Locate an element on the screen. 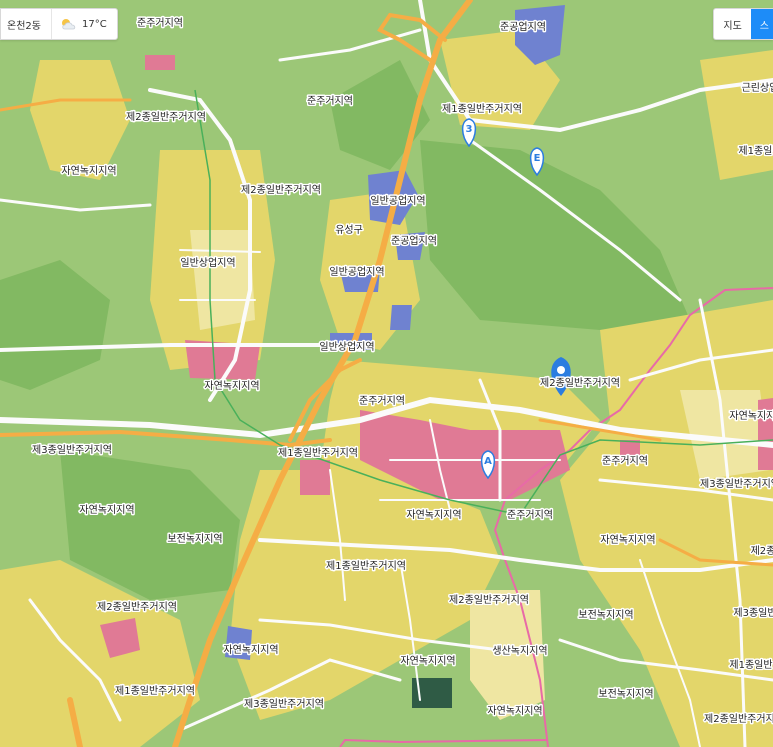 The image size is (773, 747). route-marker-a-label: A is located at coordinates (488, 461).